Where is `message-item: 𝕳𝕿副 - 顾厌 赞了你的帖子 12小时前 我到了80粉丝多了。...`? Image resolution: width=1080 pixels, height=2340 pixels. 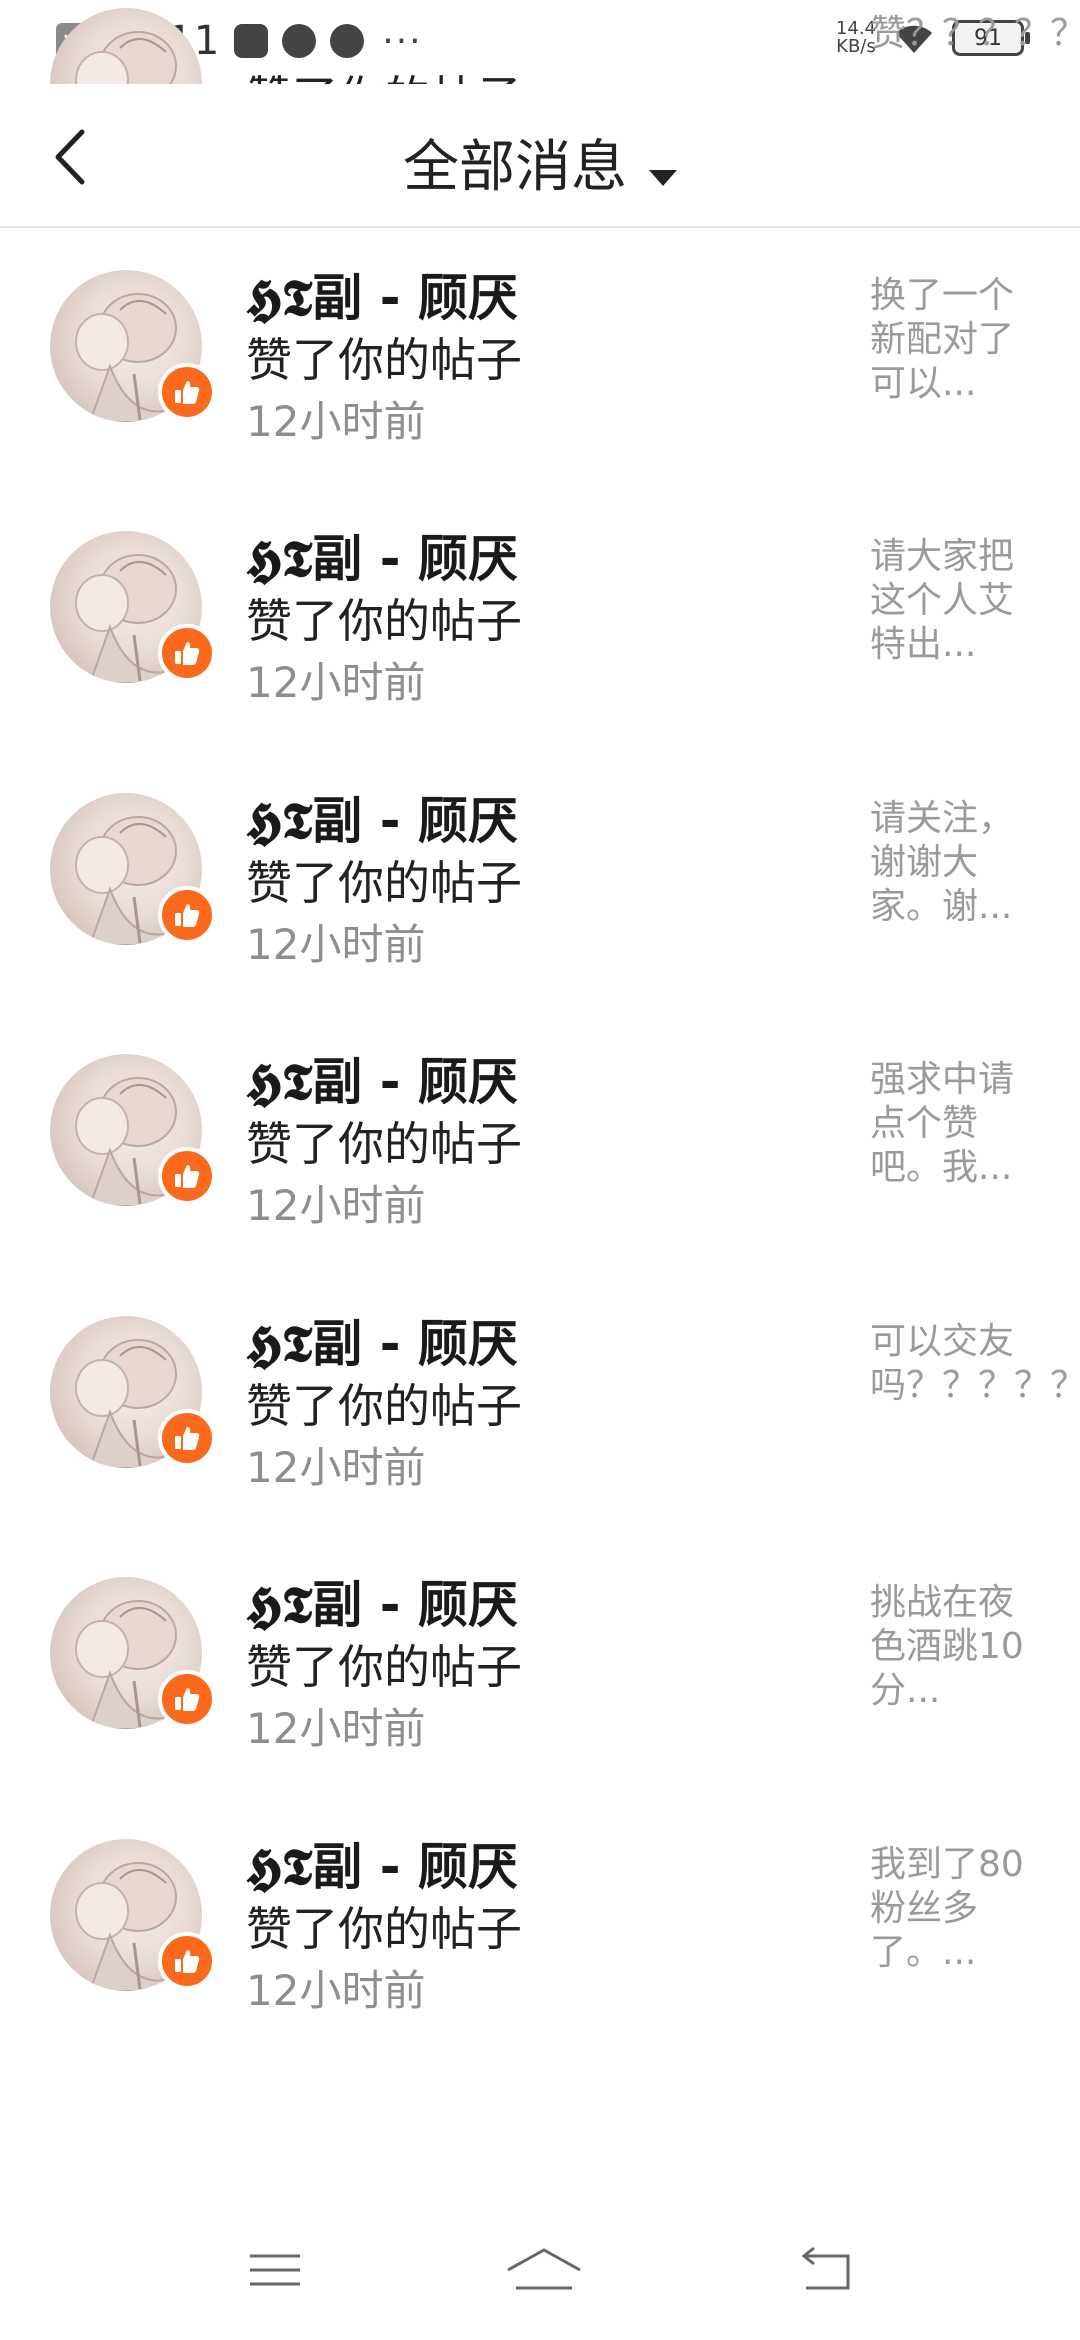 message-item: 𝕳𝕿副 - 顾厌 赞了你的帖子 12小时前 我到了80粉丝多了。... is located at coordinates (540, 1881).